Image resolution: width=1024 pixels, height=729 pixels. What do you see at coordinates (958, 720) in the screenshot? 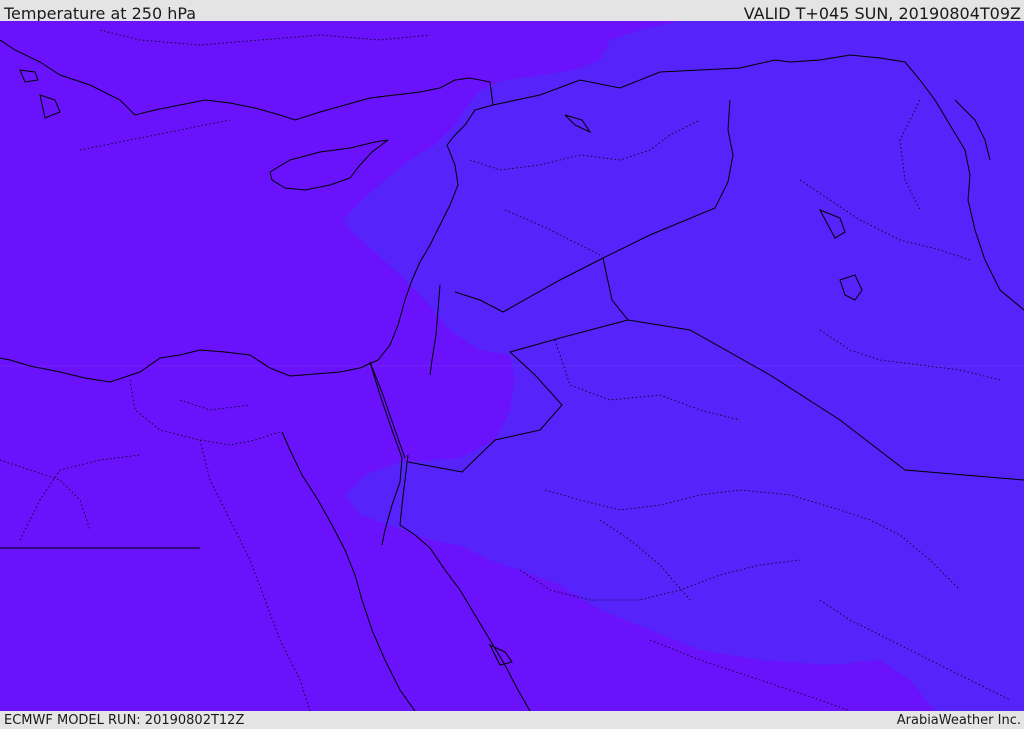
I see `credit-label: ArabiaWeather Inc.` at bounding box center [958, 720].